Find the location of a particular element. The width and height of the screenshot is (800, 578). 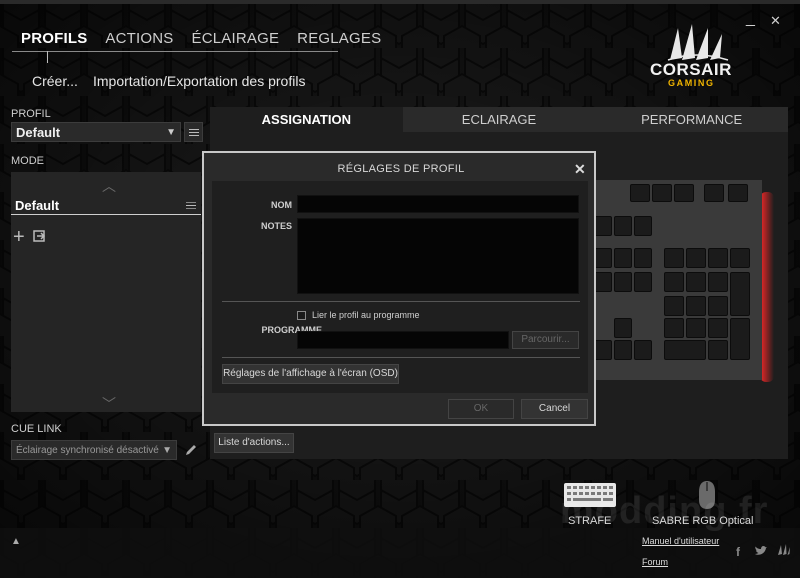

corsair-small-icon is located at coordinates (784, 550).